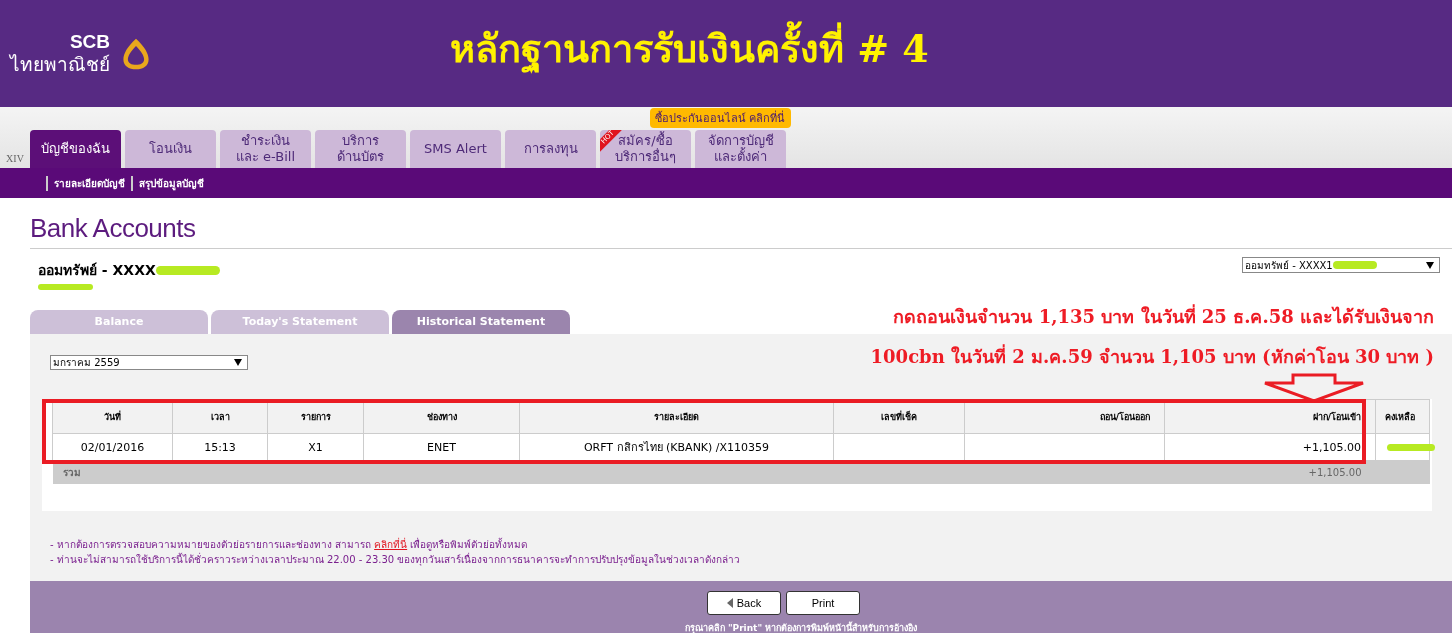 This screenshot has height=633, width=1452. What do you see at coordinates (455, 149) in the screenshot?
I see `menu-tab: SMS Alert` at bounding box center [455, 149].